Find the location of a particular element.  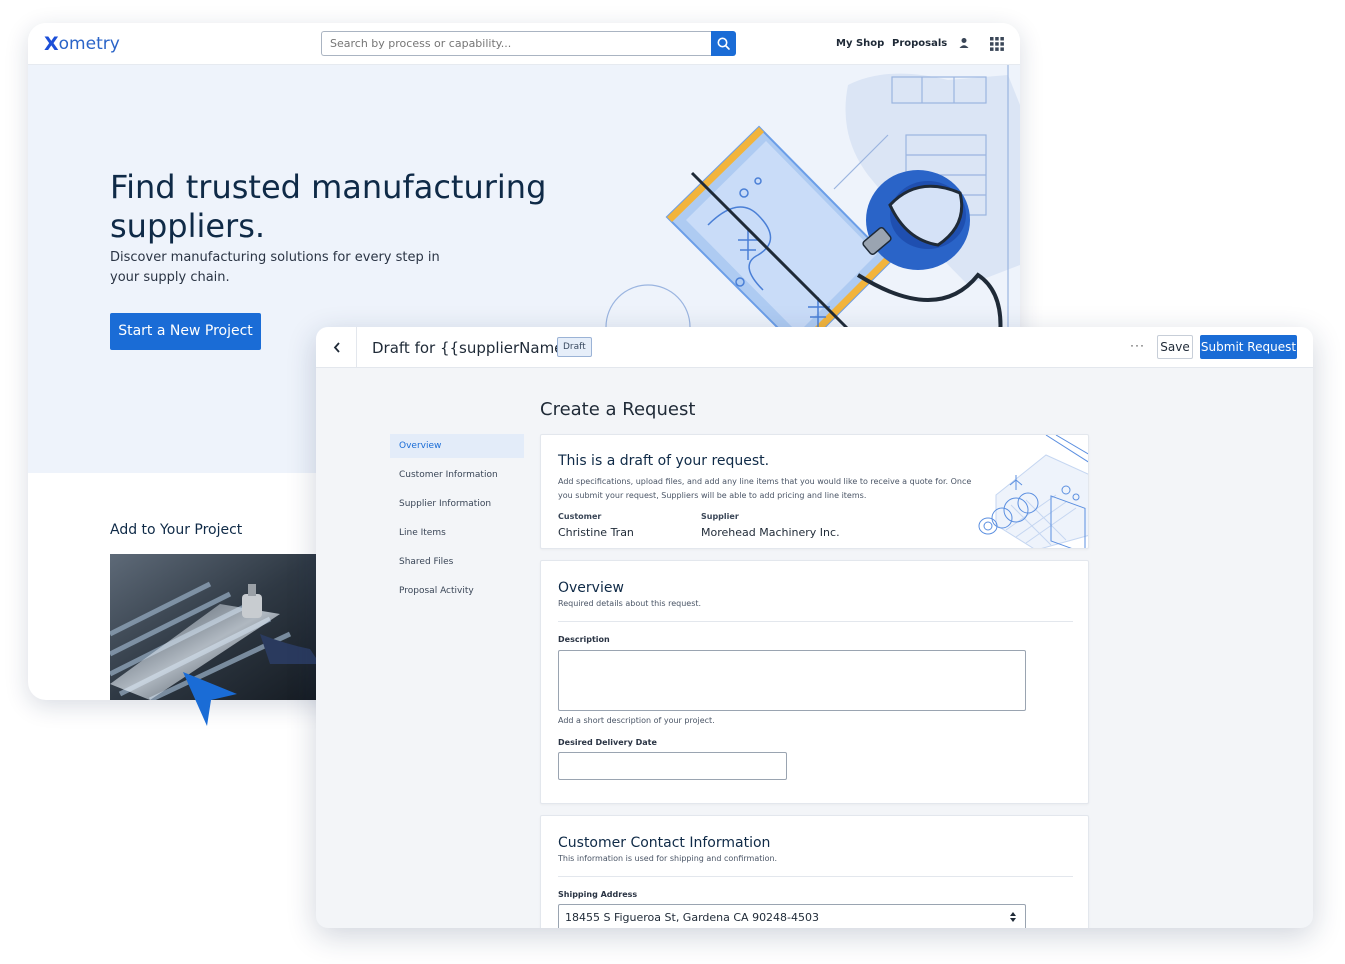

customer-label: Customer is located at coordinates (580, 516).